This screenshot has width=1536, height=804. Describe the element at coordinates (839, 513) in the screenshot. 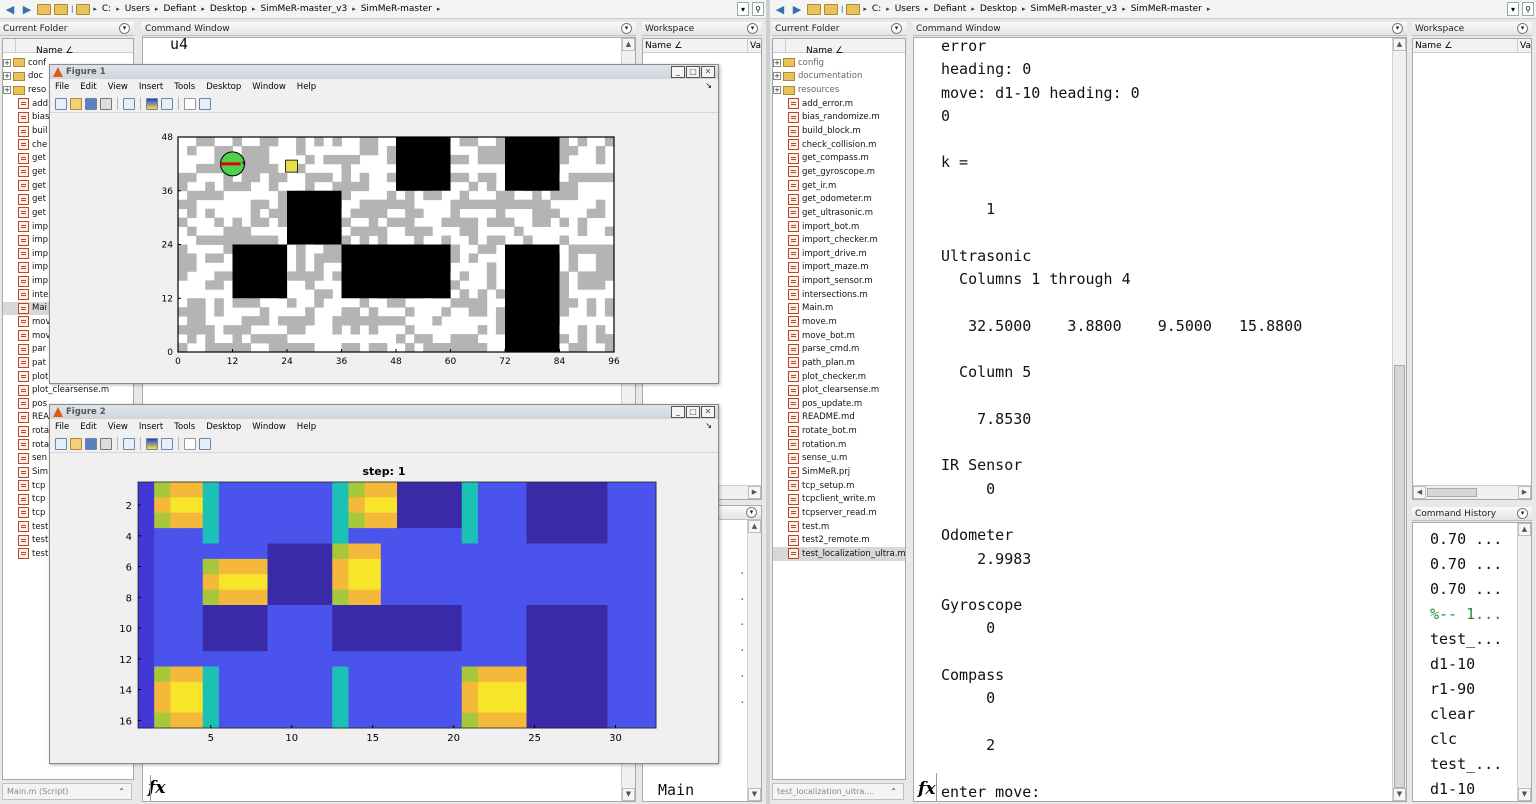

I see `file-item: tcpserver_read.m` at that location.